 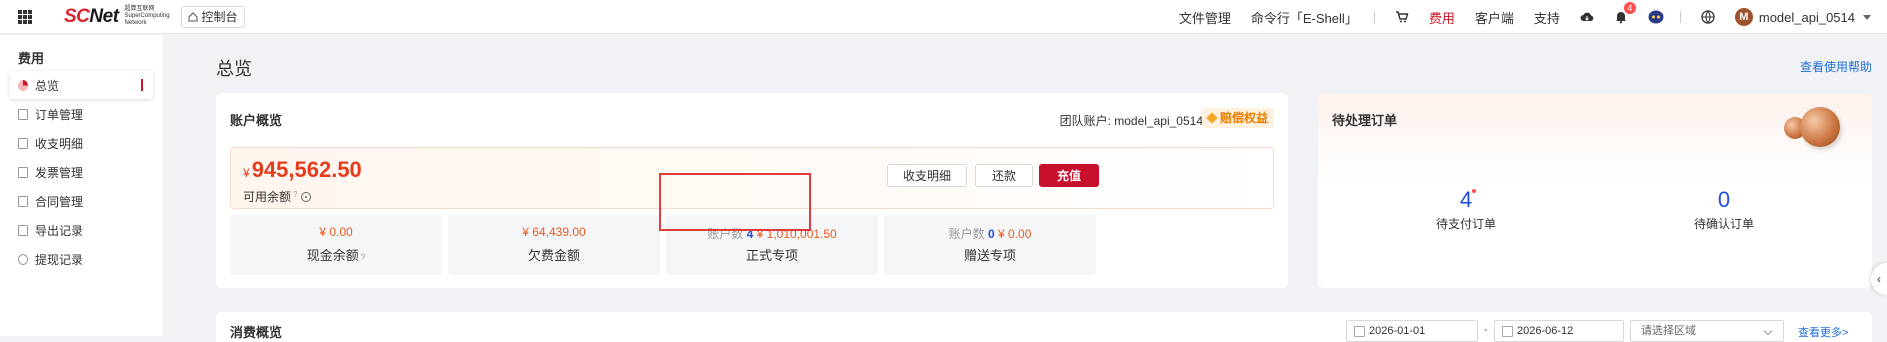 What do you see at coordinates (23, 114) in the screenshot?
I see `list-icon` at bounding box center [23, 114].